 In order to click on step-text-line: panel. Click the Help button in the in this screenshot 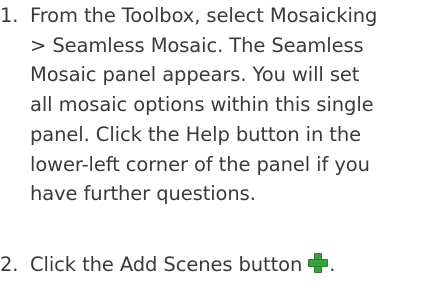, I will do `click(196, 134)`.